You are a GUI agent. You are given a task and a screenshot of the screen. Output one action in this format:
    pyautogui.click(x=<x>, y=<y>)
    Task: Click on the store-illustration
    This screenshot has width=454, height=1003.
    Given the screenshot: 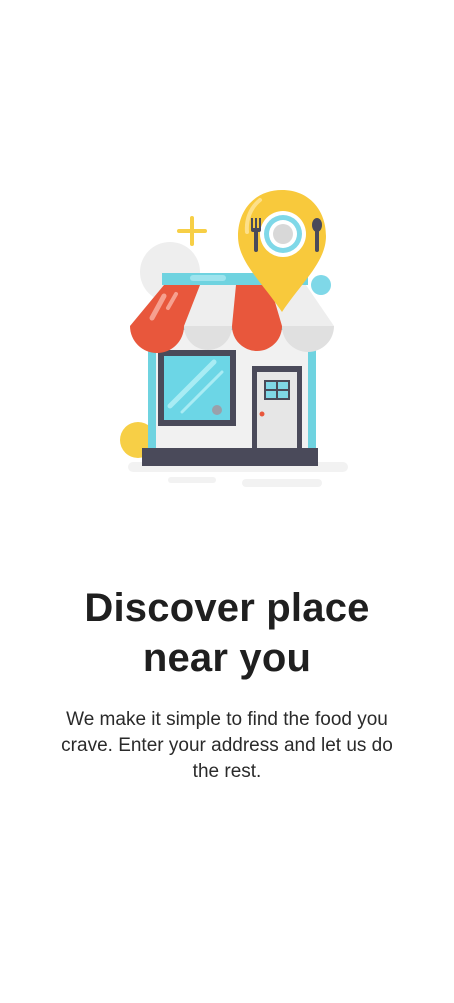 What is the action you would take?
    pyautogui.click(x=234, y=338)
    